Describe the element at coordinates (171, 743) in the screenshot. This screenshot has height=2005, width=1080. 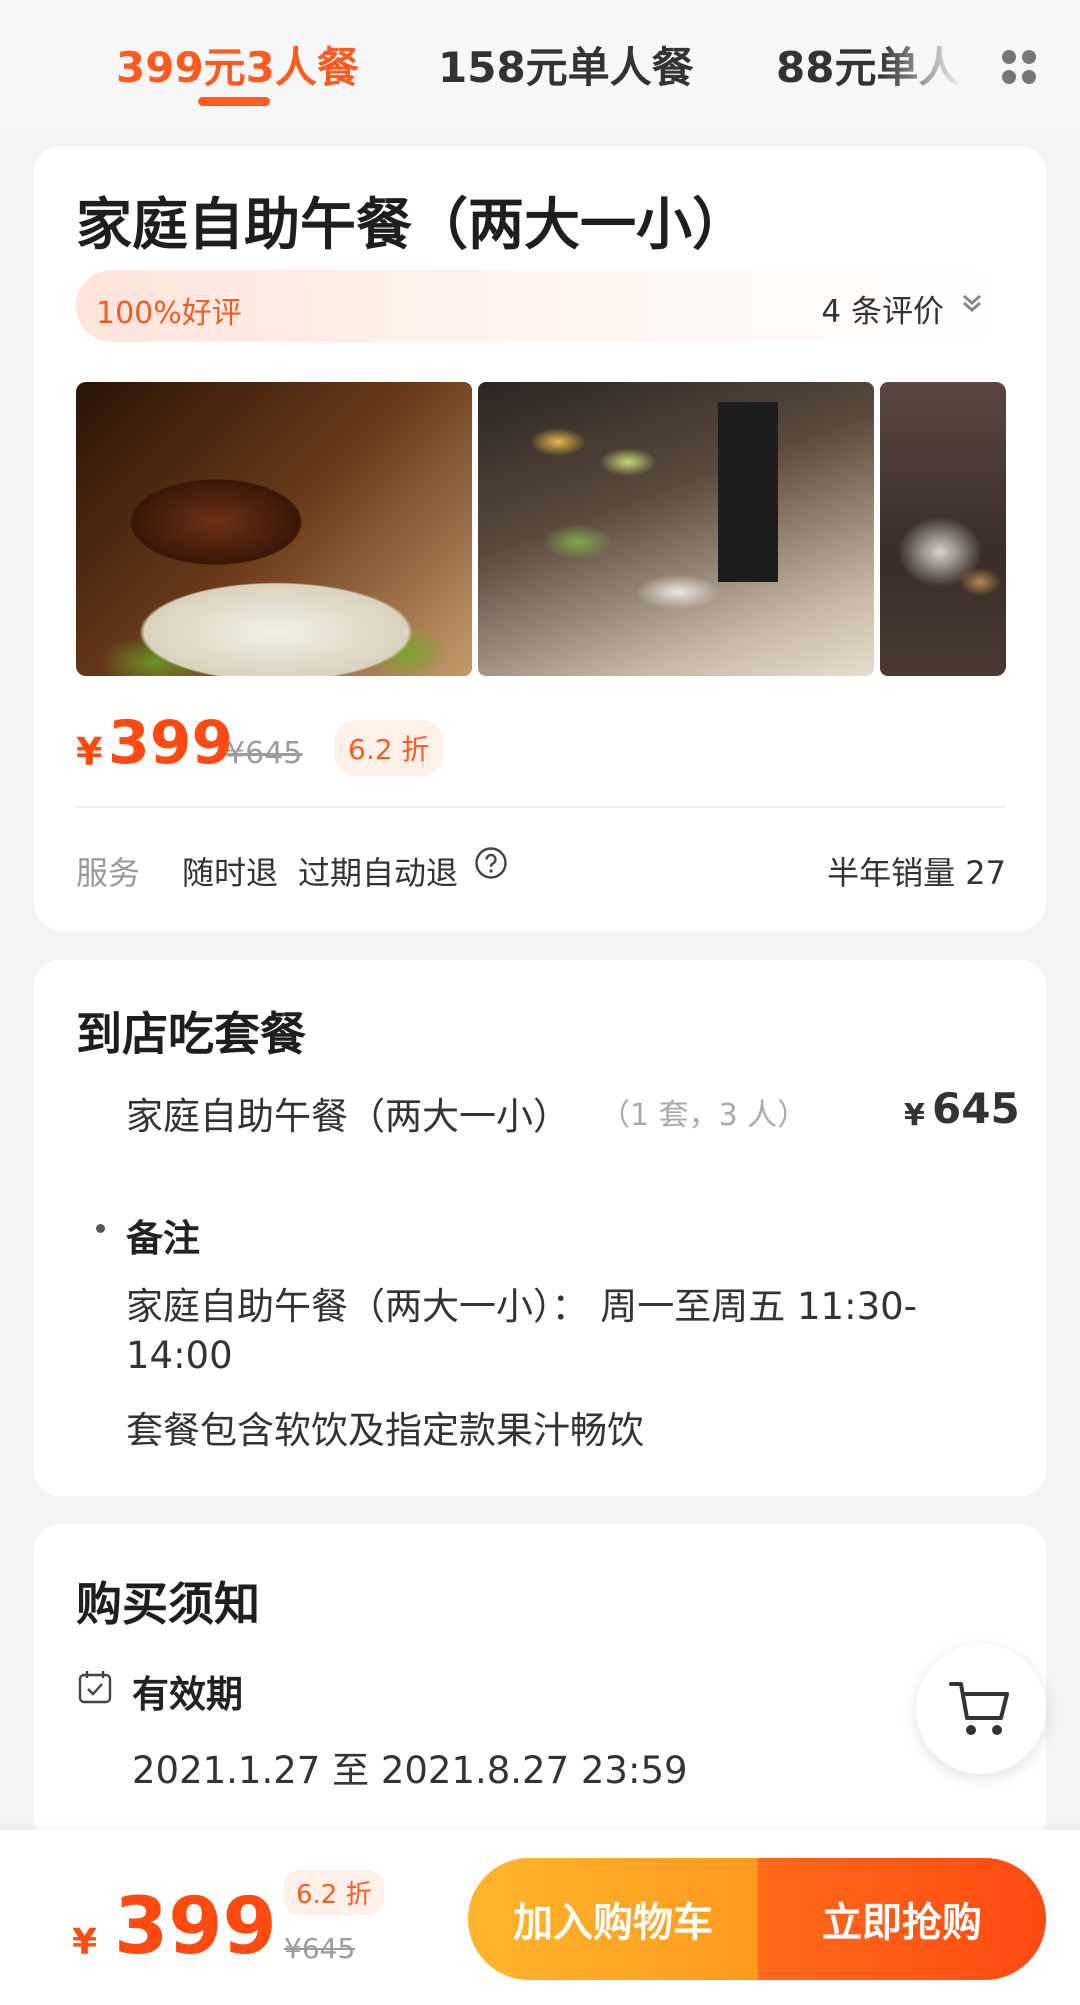
I see `deal-price: 399` at that location.